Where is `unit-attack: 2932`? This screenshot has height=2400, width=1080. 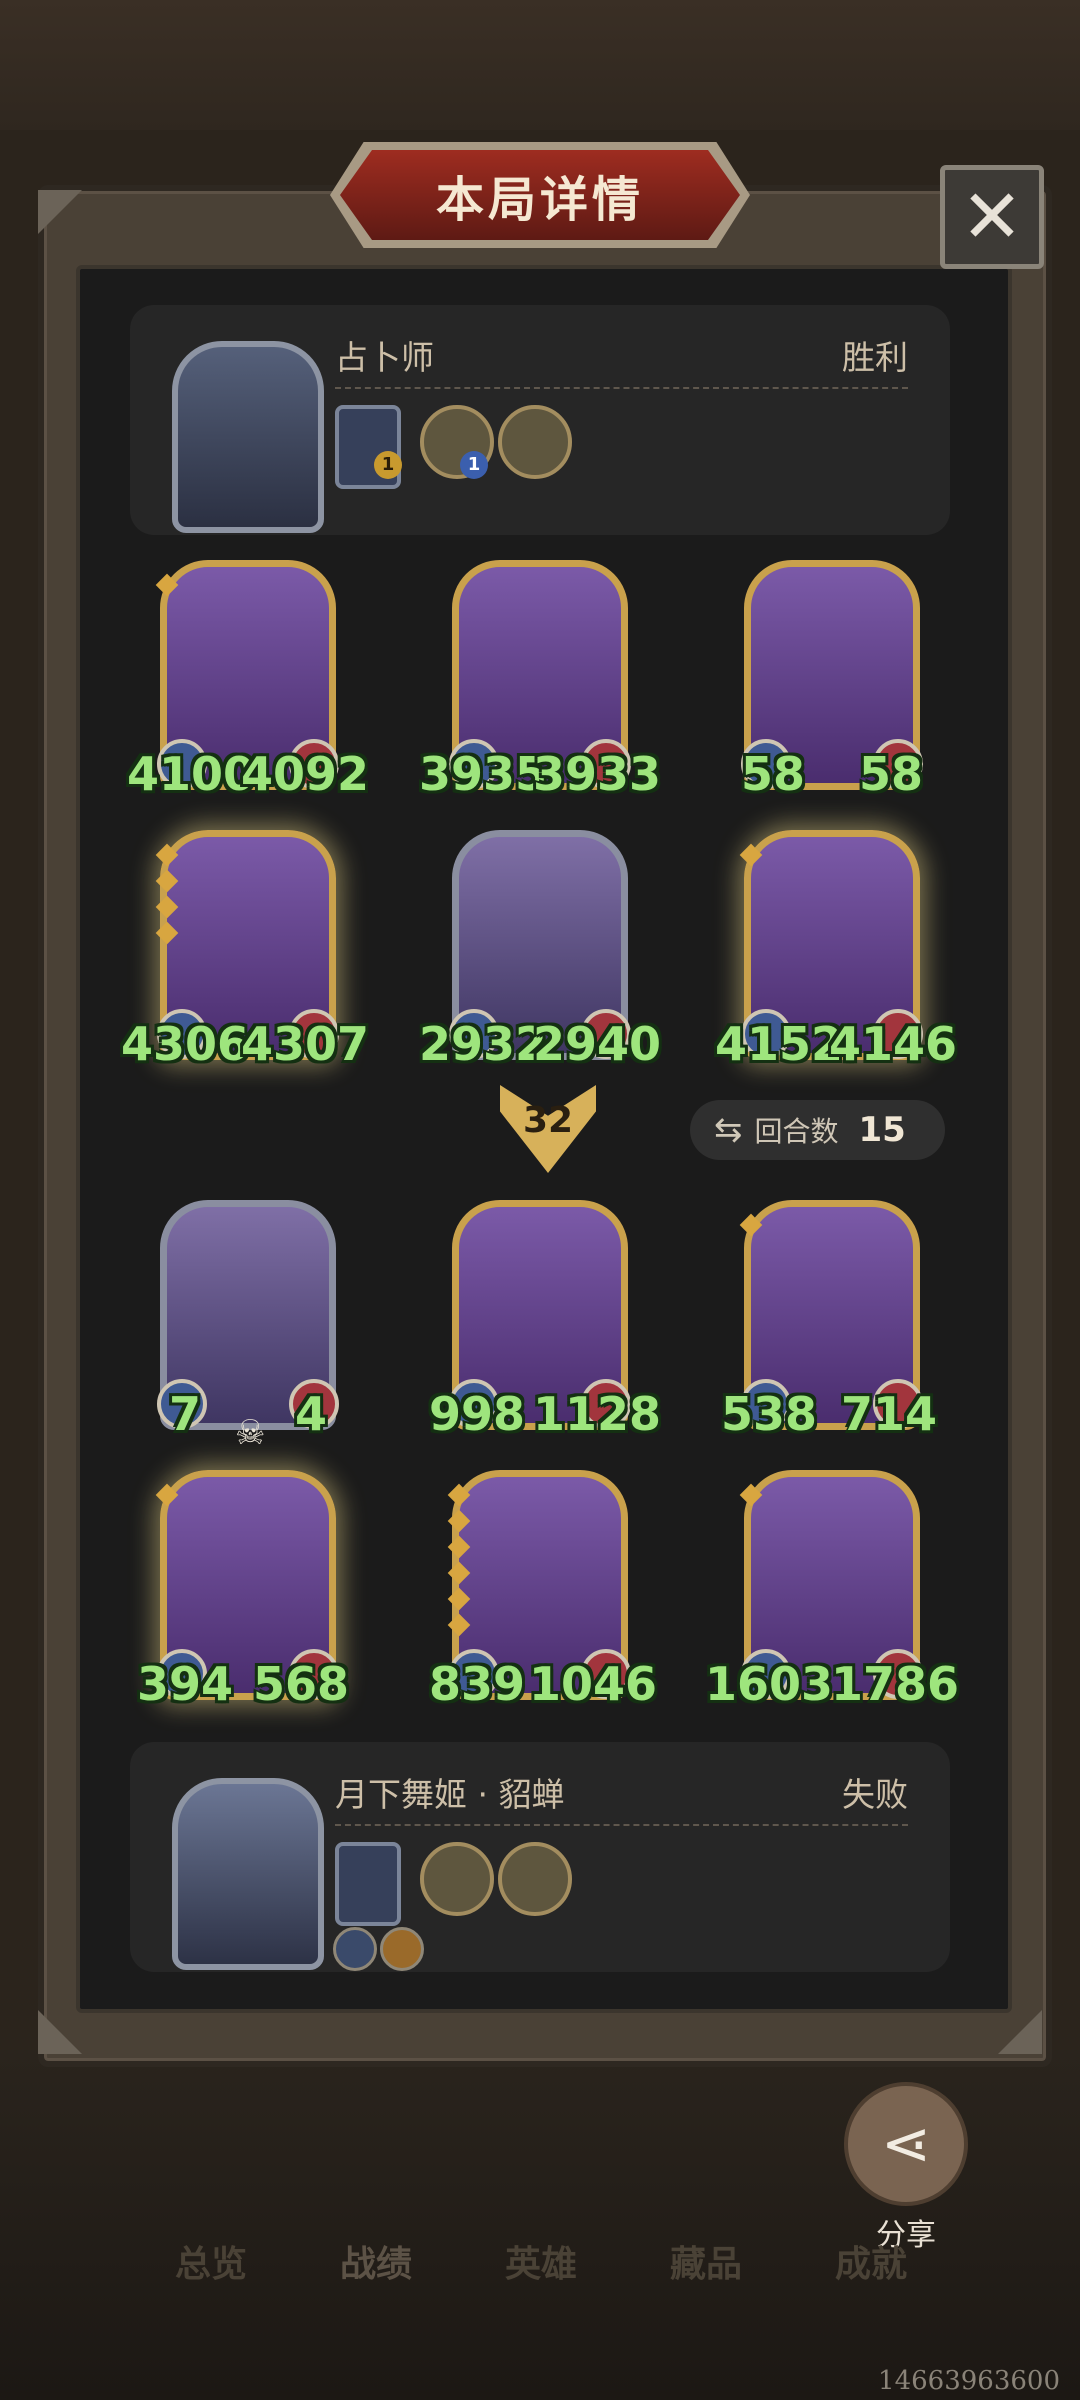 unit-attack: 2932 is located at coordinates (483, 1044).